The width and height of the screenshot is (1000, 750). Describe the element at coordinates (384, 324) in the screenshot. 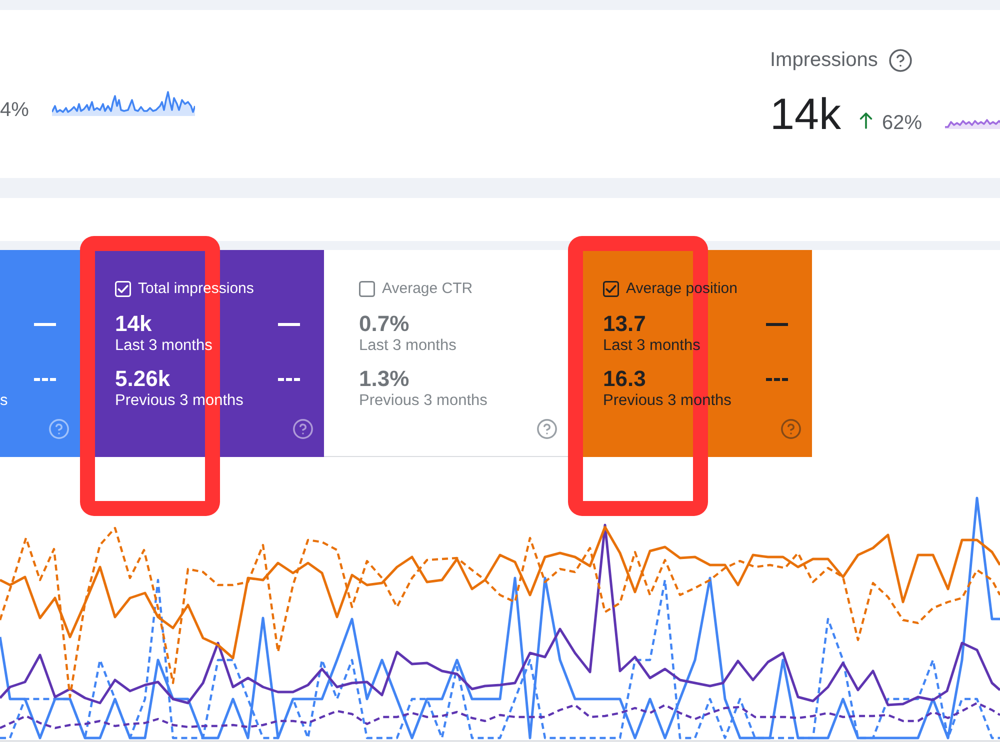

I see `metric-value: 0.7%` at that location.